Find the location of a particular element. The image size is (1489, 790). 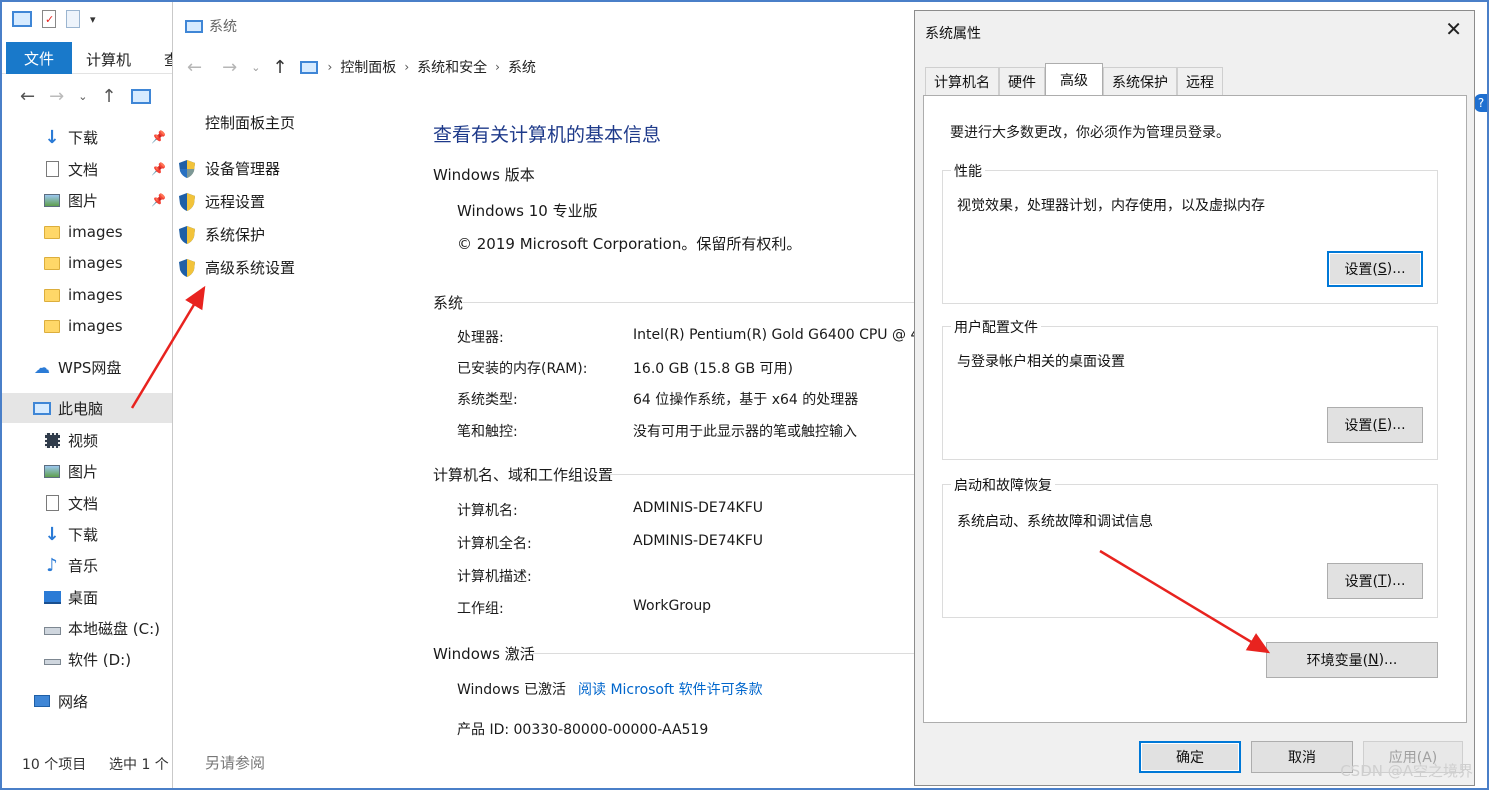

ram-label: 已安装的内存(RAM): is located at coordinates (522, 369).